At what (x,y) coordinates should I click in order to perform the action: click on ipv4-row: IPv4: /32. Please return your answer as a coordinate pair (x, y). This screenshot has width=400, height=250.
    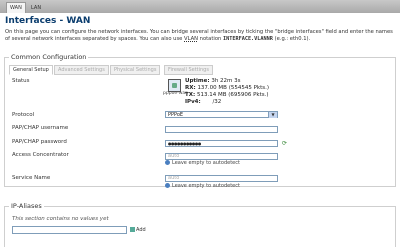
    Looking at the image, I should click on (203, 102).